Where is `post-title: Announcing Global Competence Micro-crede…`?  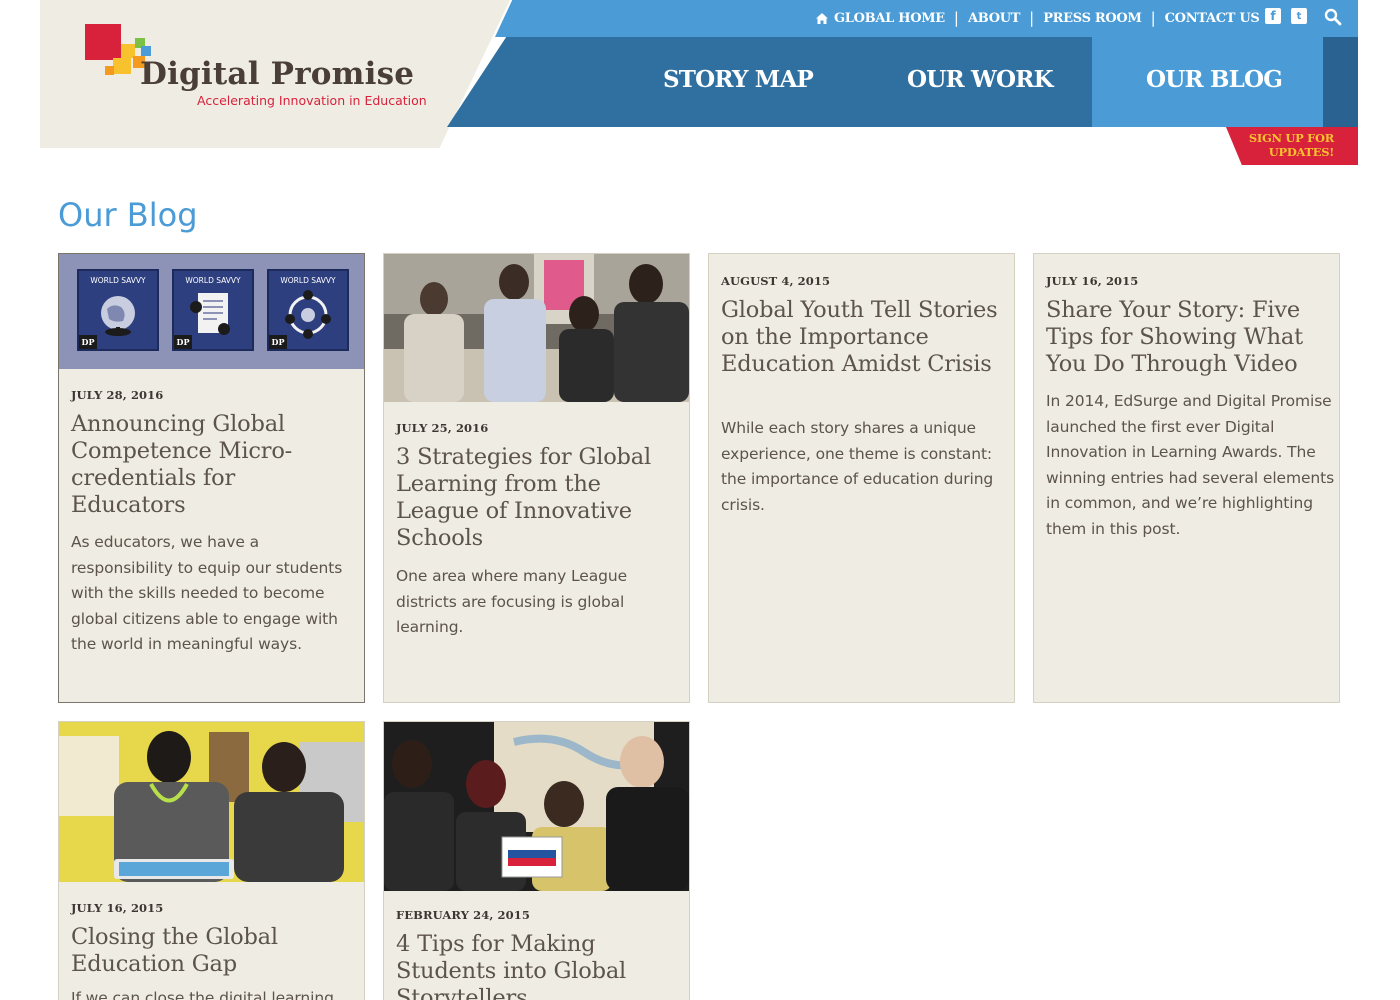 post-title: Announcing Global Competence Micro-crede… is located at coordinates (213, 465).